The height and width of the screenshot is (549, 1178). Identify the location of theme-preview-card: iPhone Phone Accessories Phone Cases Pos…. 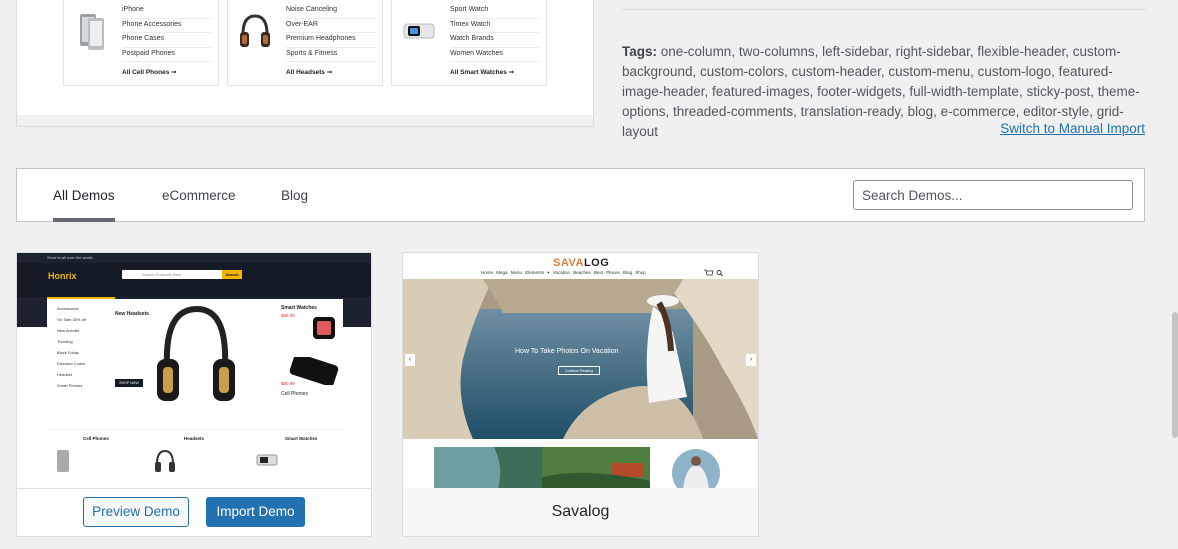
(305, 63).